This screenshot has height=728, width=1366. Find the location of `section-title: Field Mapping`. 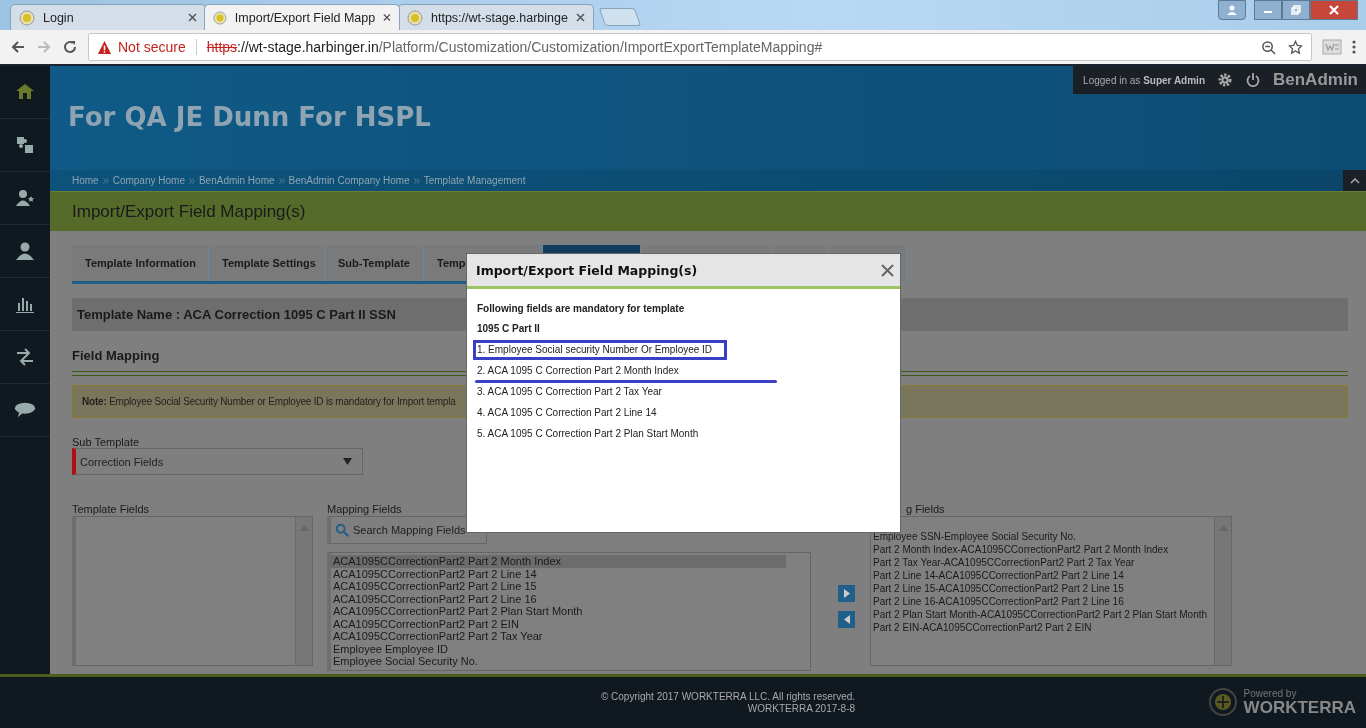

section-title: Field Mapping is located at coordinates (116, 355).